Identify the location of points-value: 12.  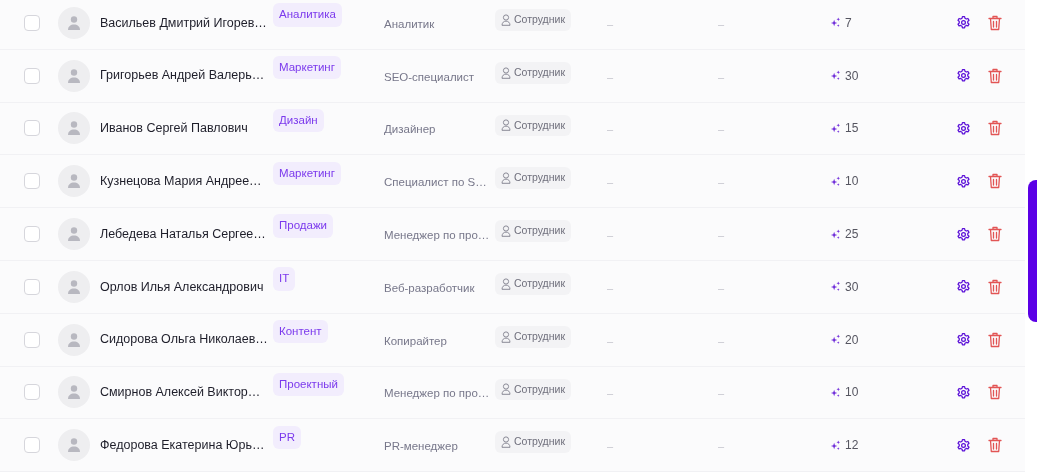
(852, 446).